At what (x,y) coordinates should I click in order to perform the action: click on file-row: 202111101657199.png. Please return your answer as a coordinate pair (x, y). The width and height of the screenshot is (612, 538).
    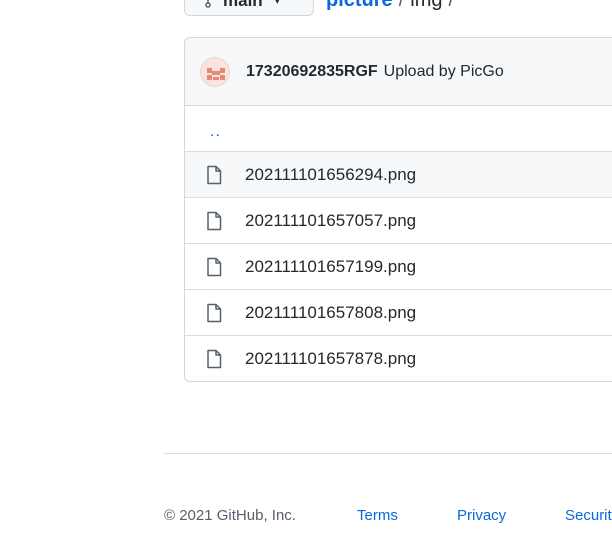
    Looking at the image, I should click on (398, 266).